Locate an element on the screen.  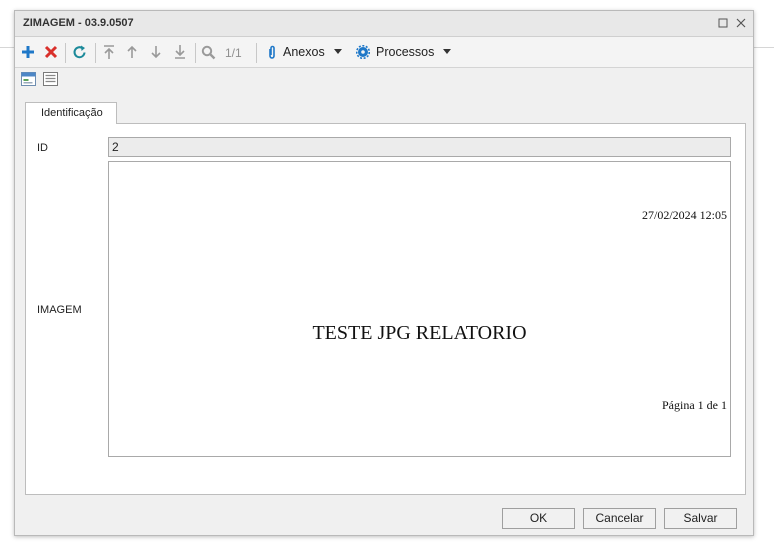
processes-dropdown: Processos is located at coordinates (404, 52).